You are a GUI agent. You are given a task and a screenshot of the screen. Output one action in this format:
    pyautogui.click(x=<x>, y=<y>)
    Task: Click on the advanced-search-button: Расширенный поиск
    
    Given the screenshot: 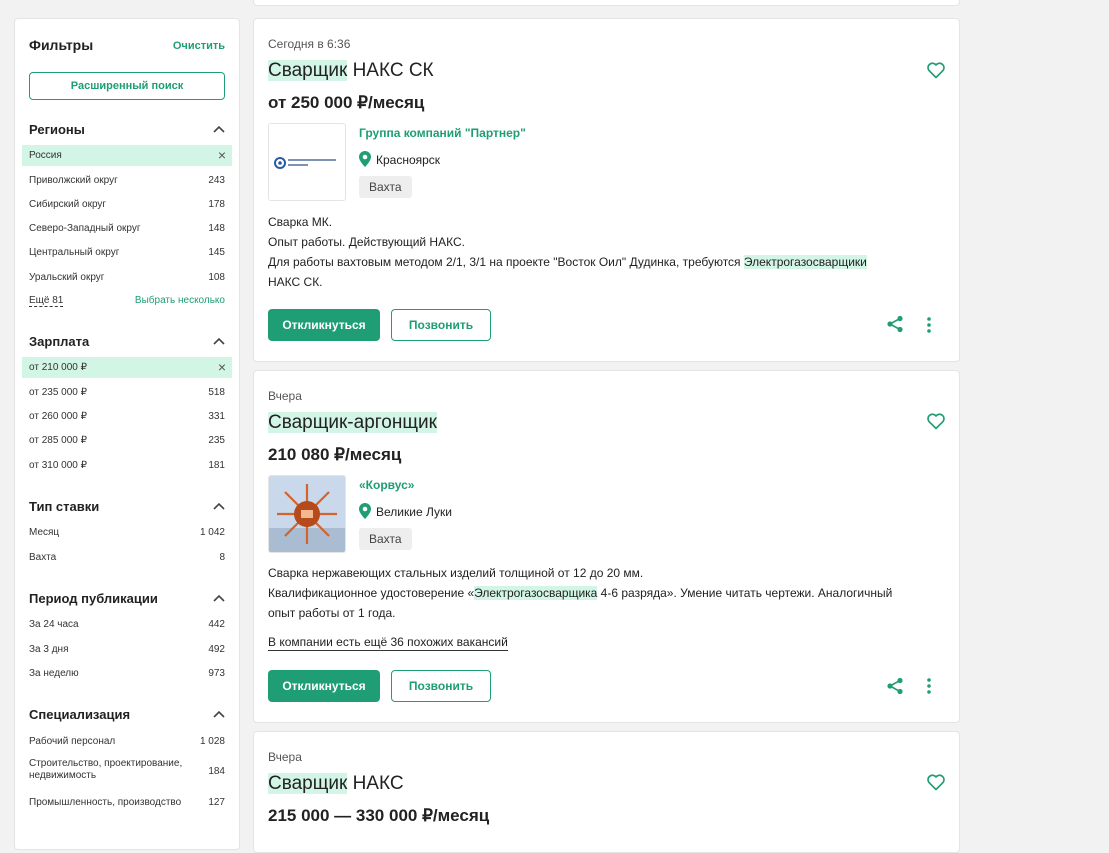 What is the action you would take?
    pyautogui.click(x=127, y=86)
    